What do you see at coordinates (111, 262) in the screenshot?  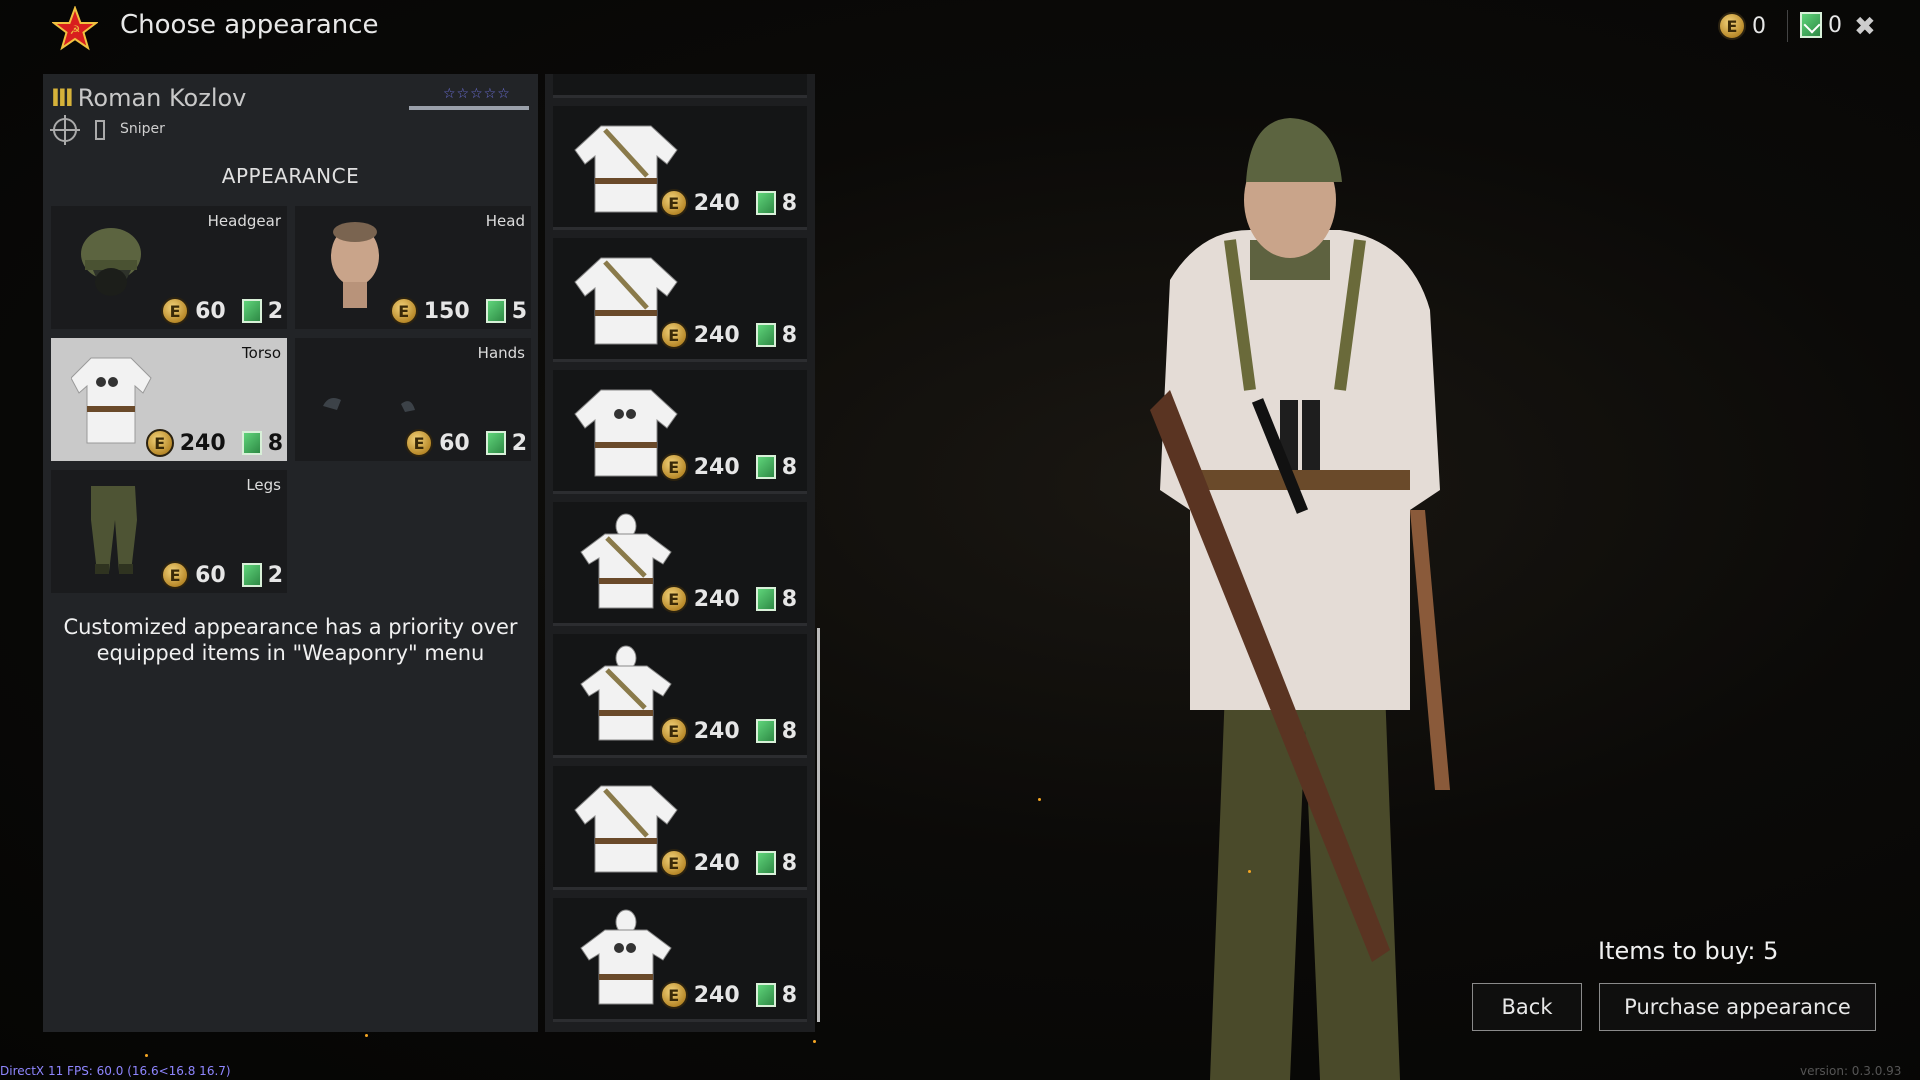 I see `helmet-icon` at bounding box center [111, 262].